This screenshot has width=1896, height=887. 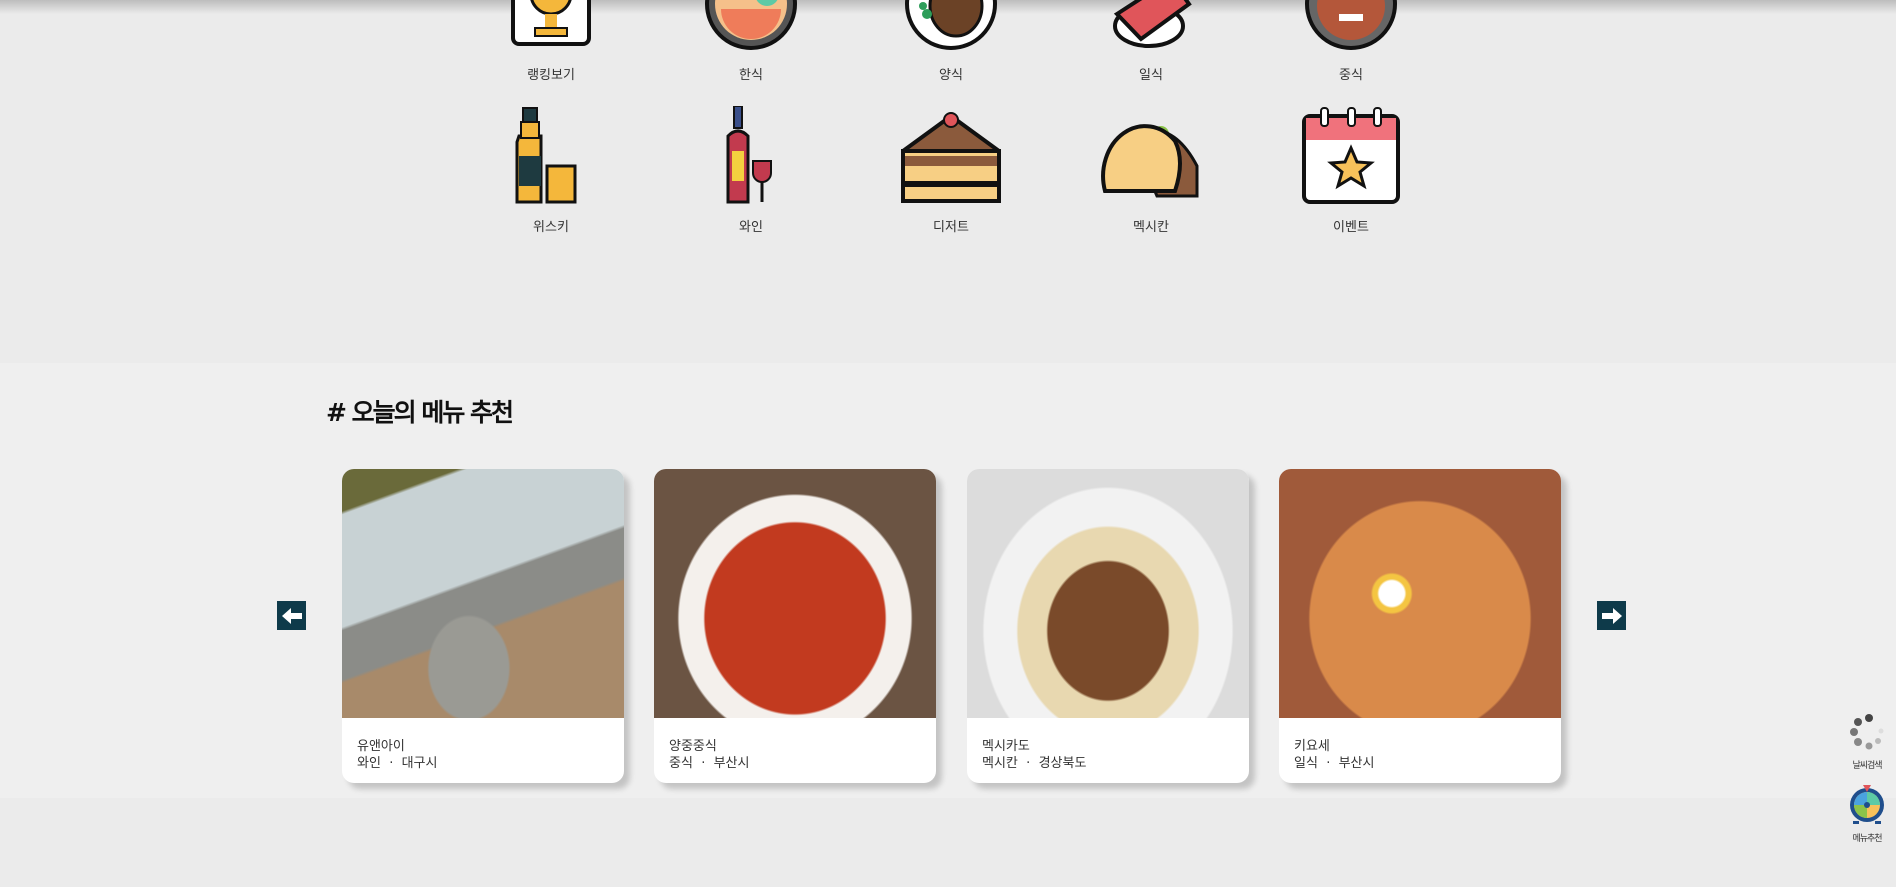 I want to click on roulette-wheel-icon, so click(x=1867, y=804).